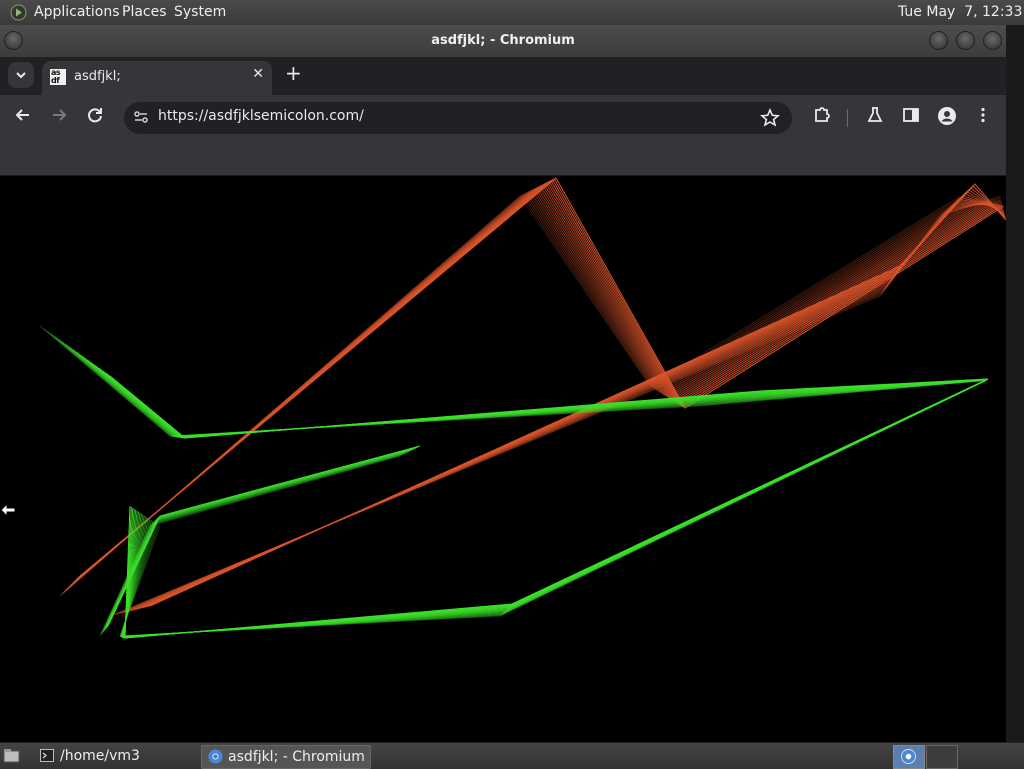  Describe the element at coordinates (938, 40) in the screenshot. I see `minimize-button` at that location.